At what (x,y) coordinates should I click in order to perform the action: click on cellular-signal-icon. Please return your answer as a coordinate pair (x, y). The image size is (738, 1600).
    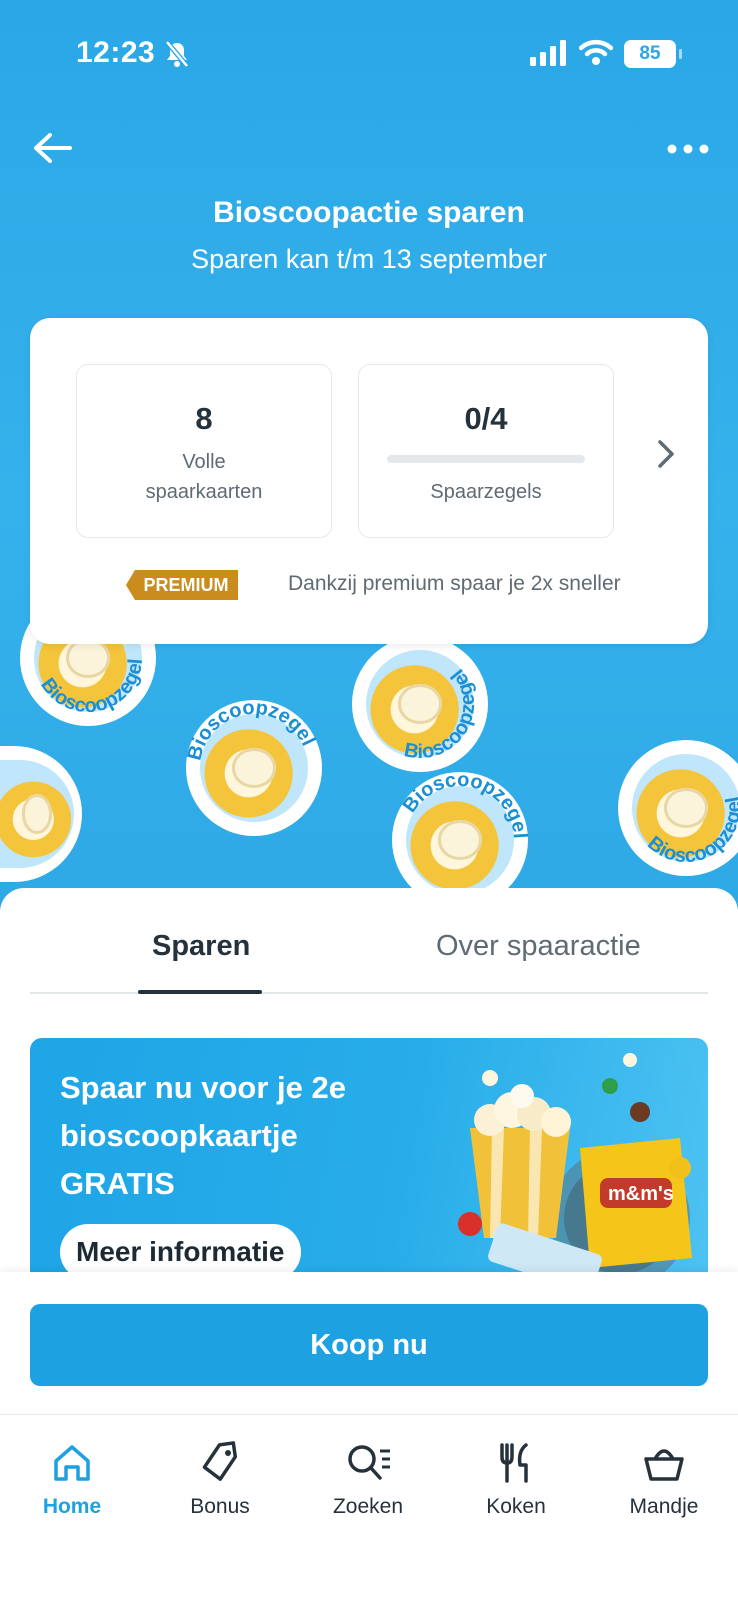
    Looking at the image, I should click on (548, 55).